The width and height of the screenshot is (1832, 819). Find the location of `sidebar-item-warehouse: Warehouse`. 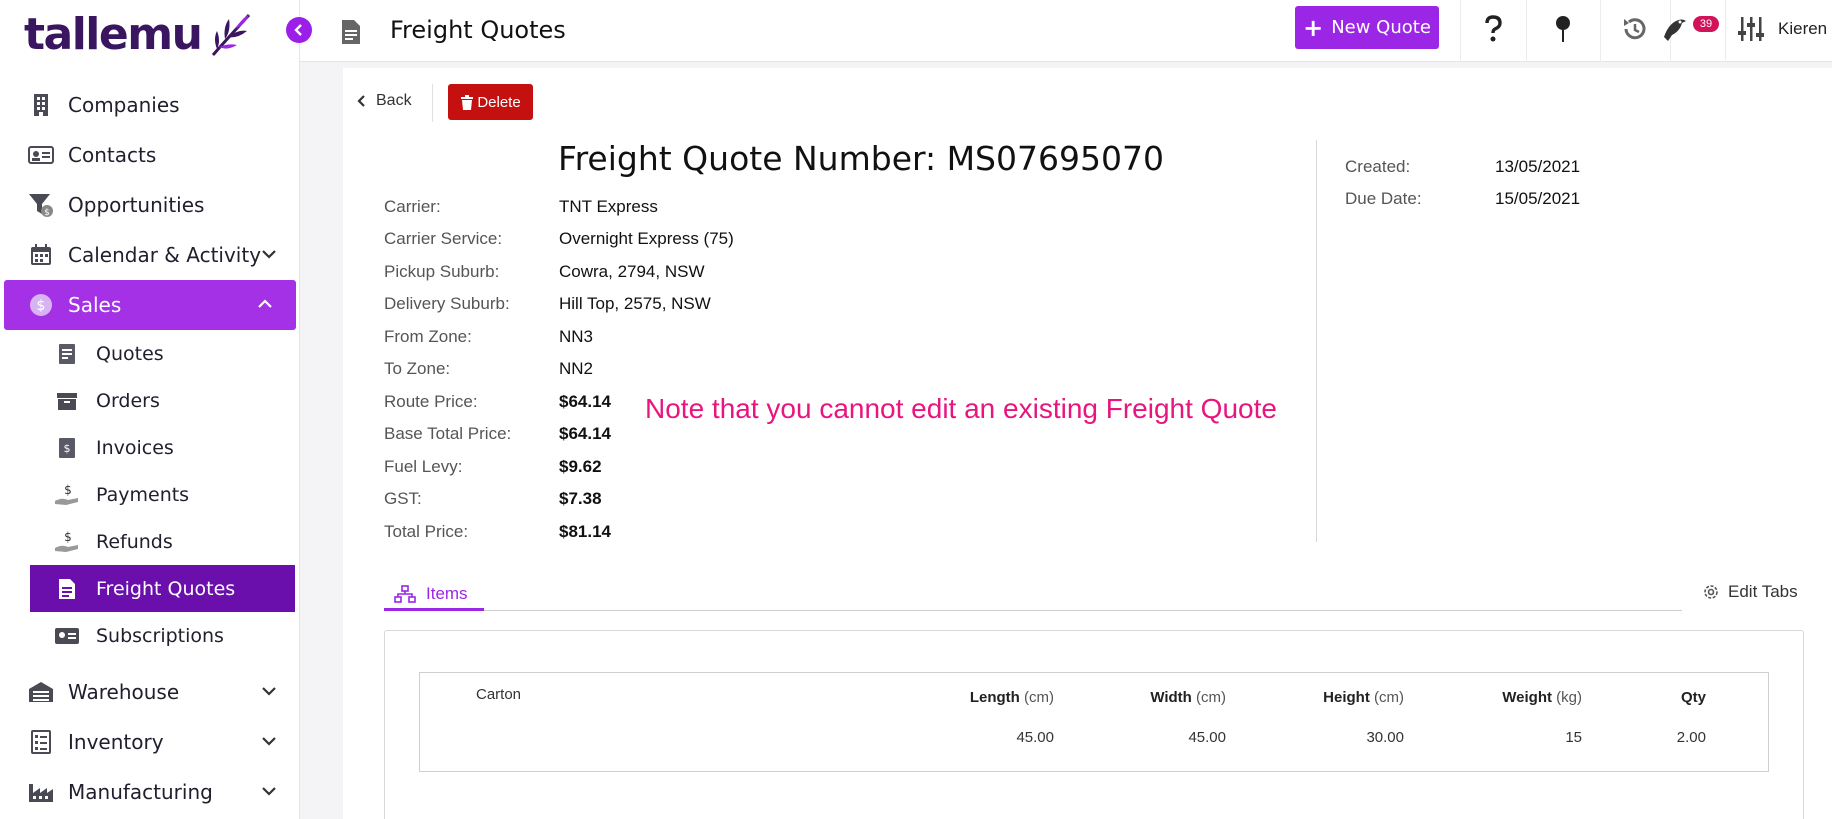

sidebar-item-warehouse: Warehouse is located at coordinates (150, 692).